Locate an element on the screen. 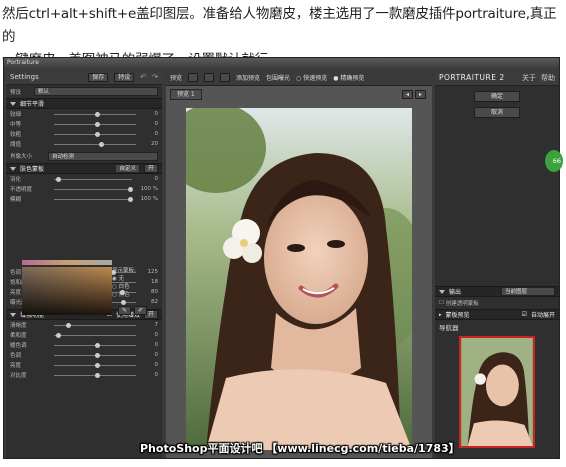 Image resolution: width=566 pixels, height=467 pixels. save-button: 保存 is located at coordinates (98, 77).